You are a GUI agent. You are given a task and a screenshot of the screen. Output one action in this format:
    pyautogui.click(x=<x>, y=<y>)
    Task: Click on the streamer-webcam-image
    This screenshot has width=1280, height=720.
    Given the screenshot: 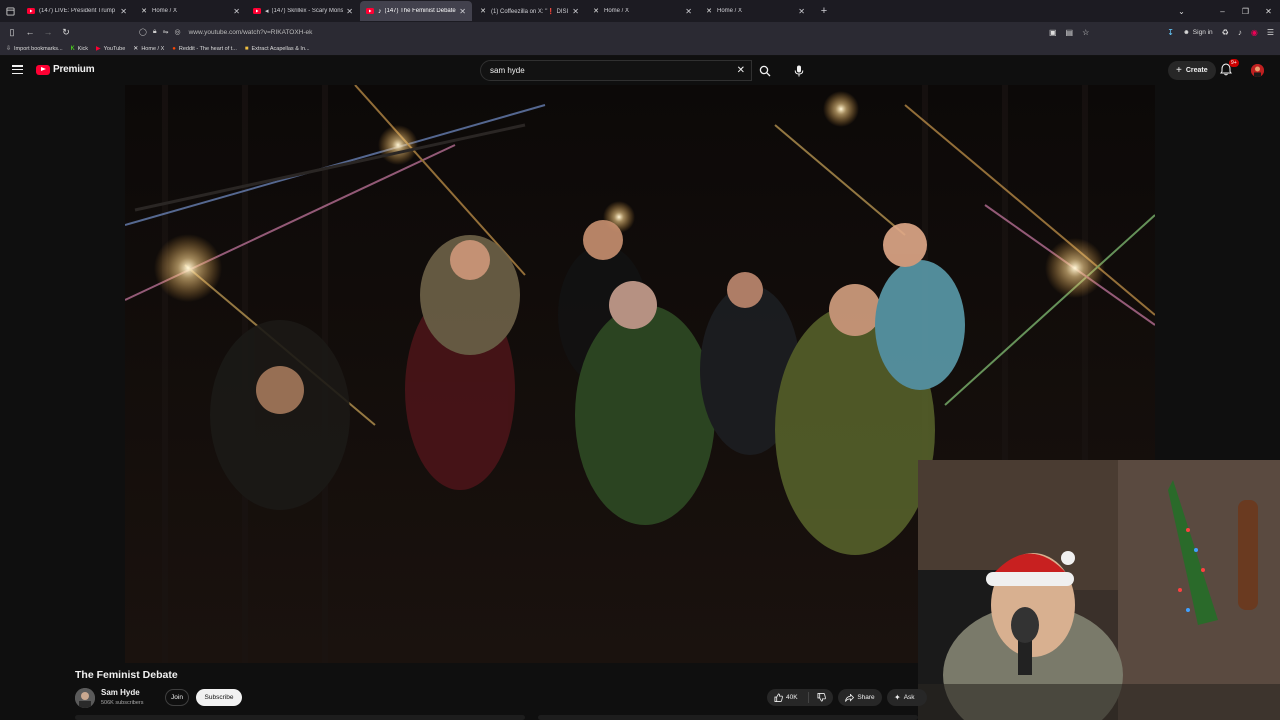 What is the action you would take?
    pyautogui.click(x=1099, y=590)
    